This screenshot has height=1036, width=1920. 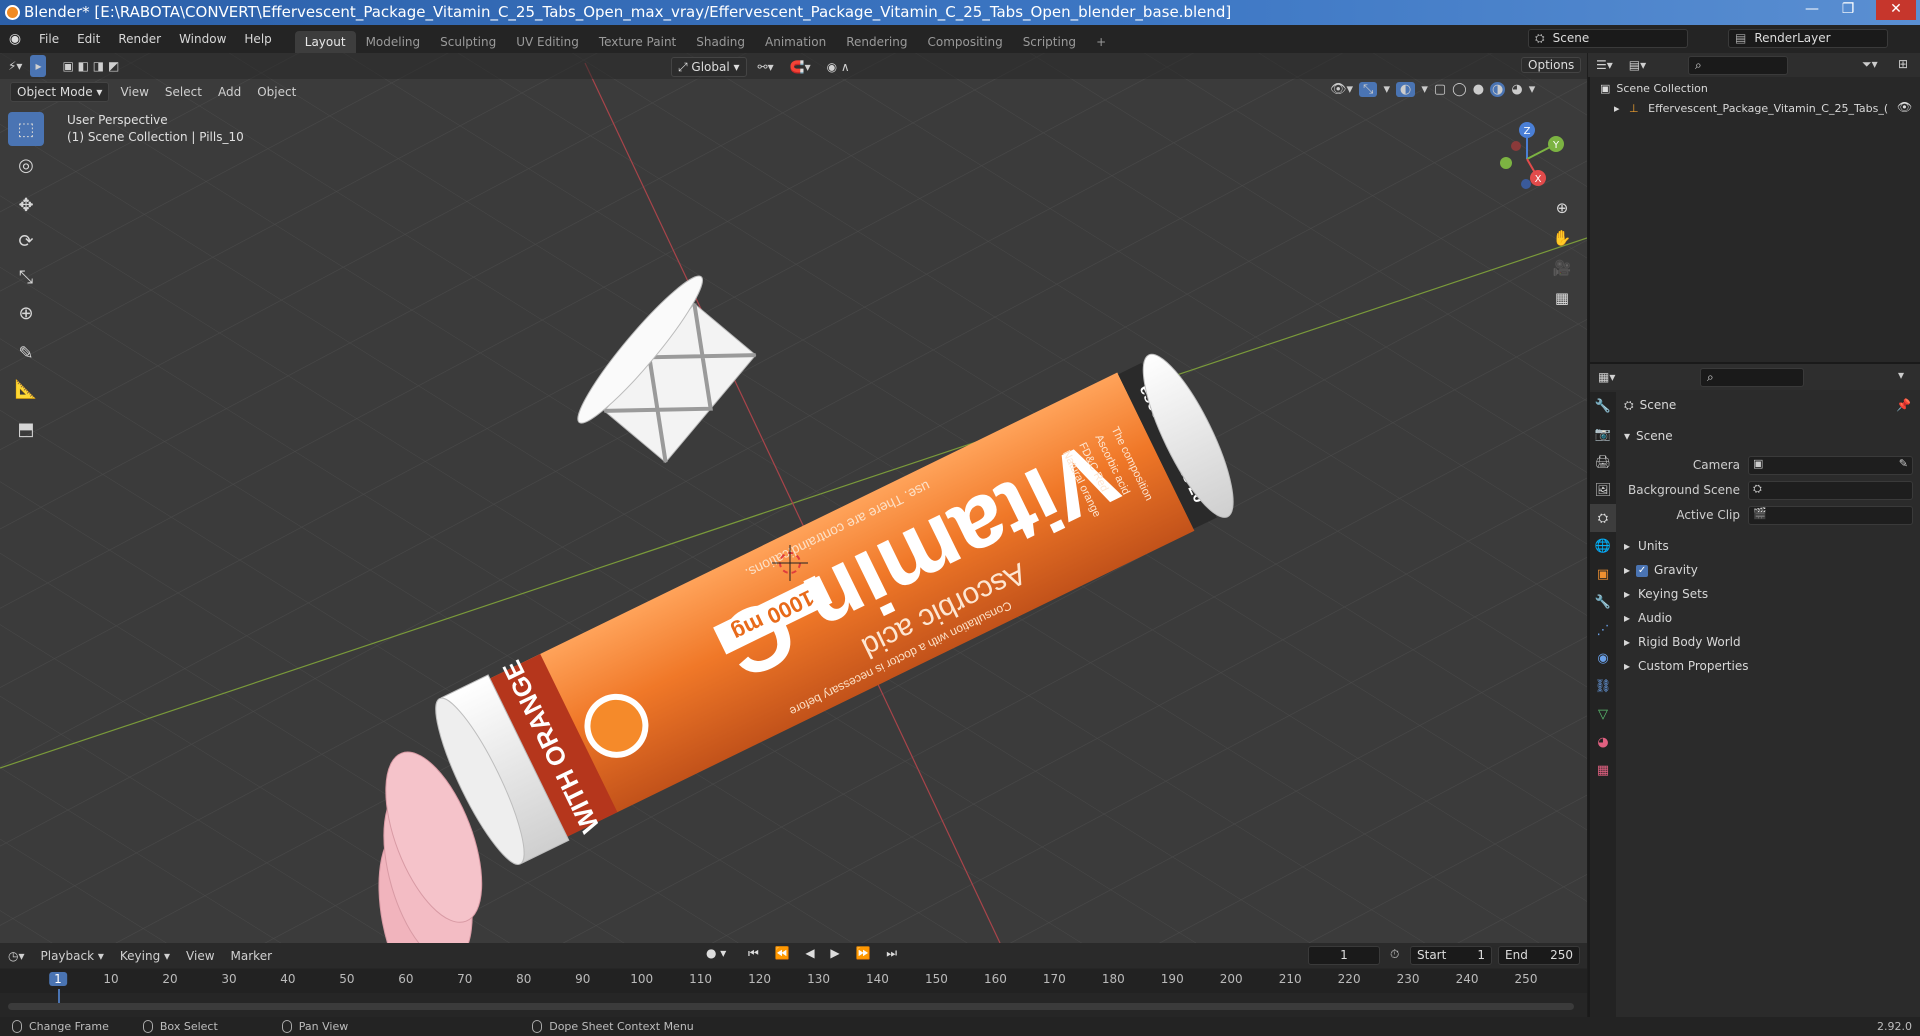 What do you see at coordinates (964, 42) in the screenshot?
I see `tab-compositing: Compositing` at bounding box center [964, 42].